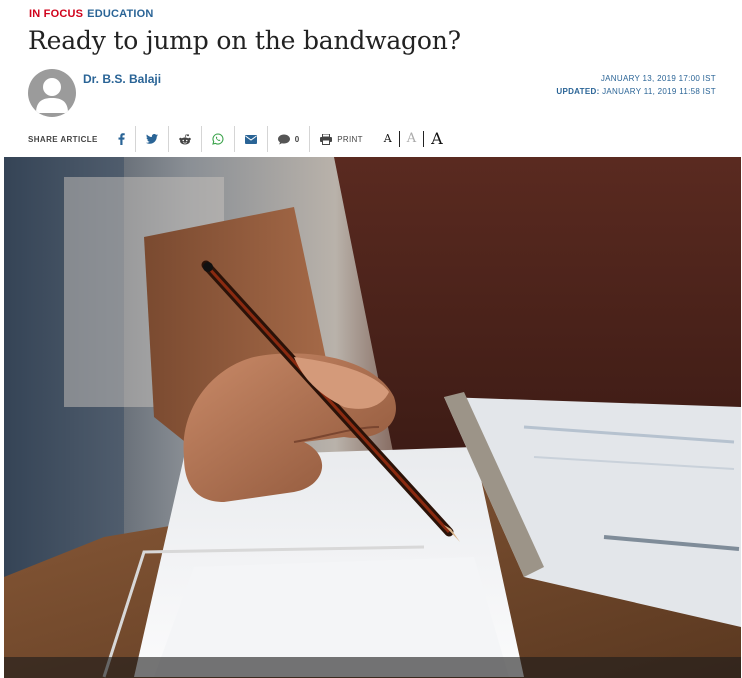  What do you see at coordinates (122, 79) in the screenshot?
I see `author-name: Dr. B.S. Balaji` at bounding box center [122, 79].